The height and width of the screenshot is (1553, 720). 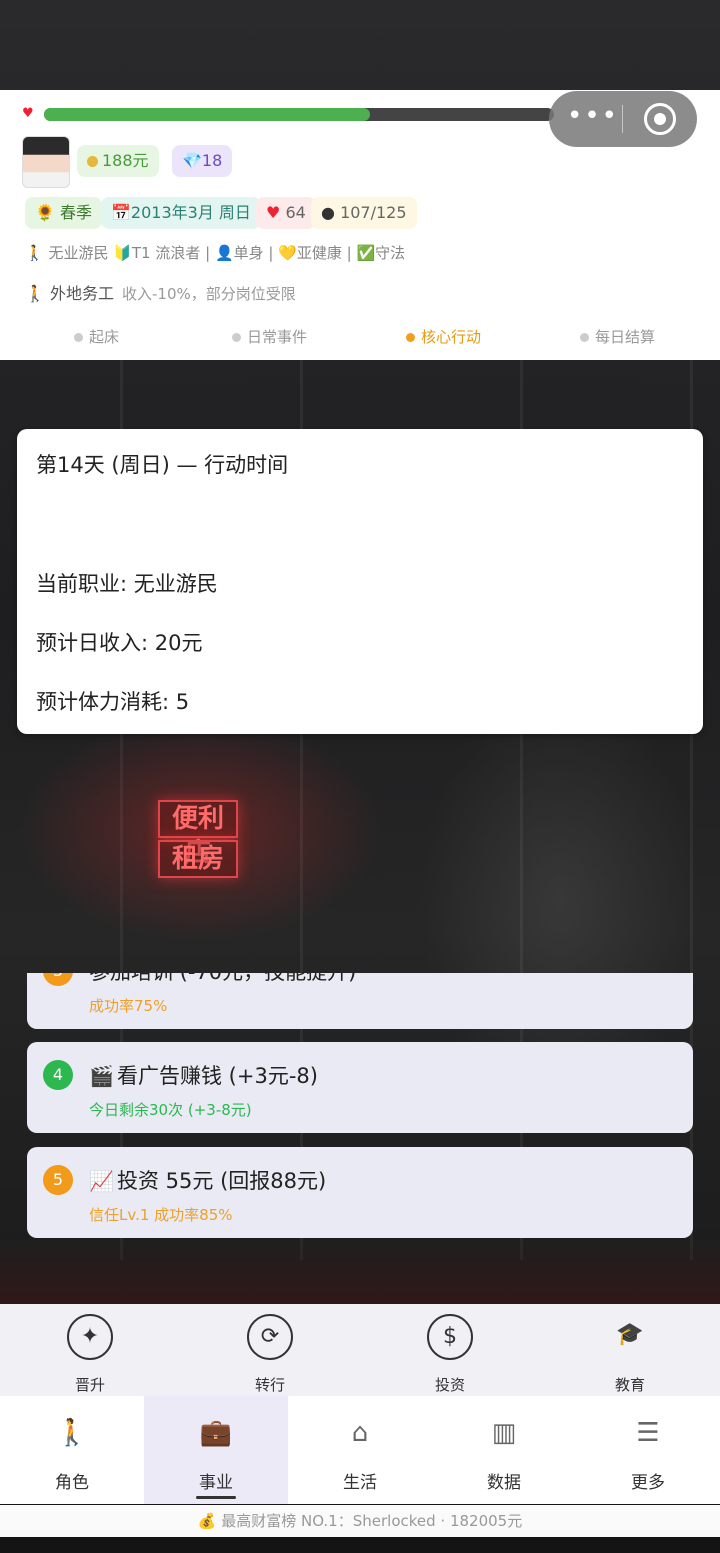 I want to click on tab-character: 🚶 角色, so click(x=72, y=1450).